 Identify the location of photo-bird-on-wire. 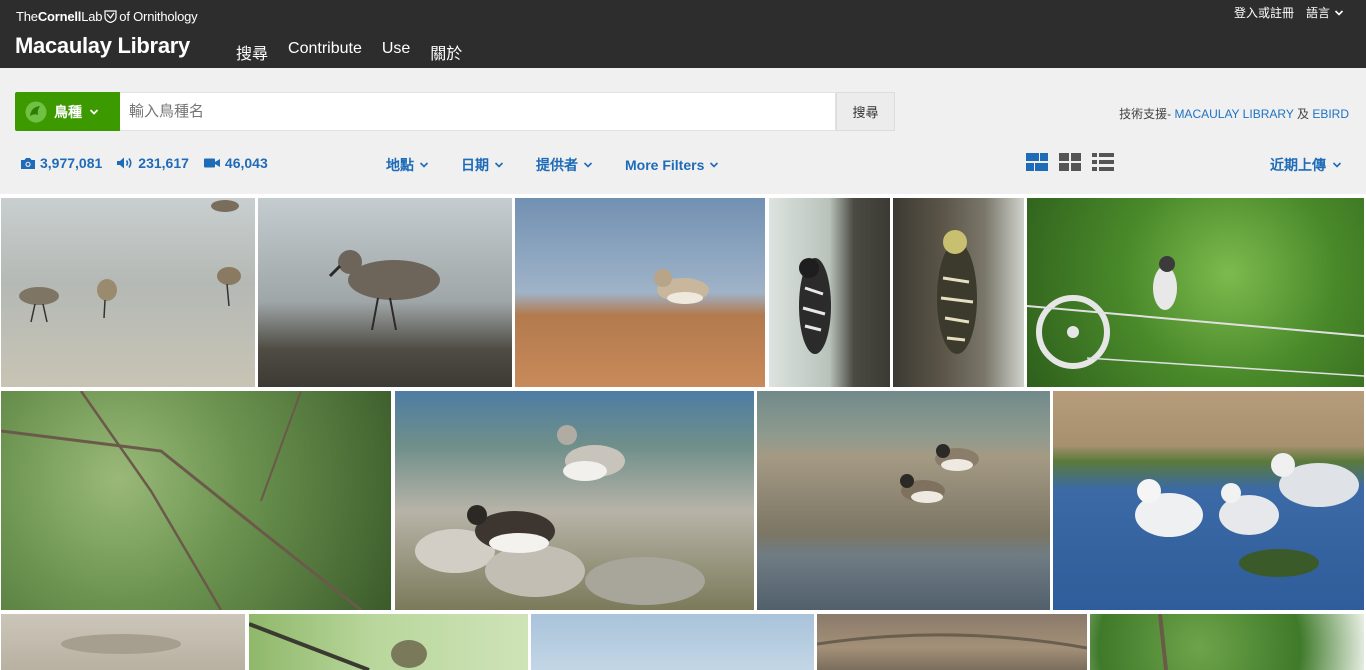
(1195, 316).